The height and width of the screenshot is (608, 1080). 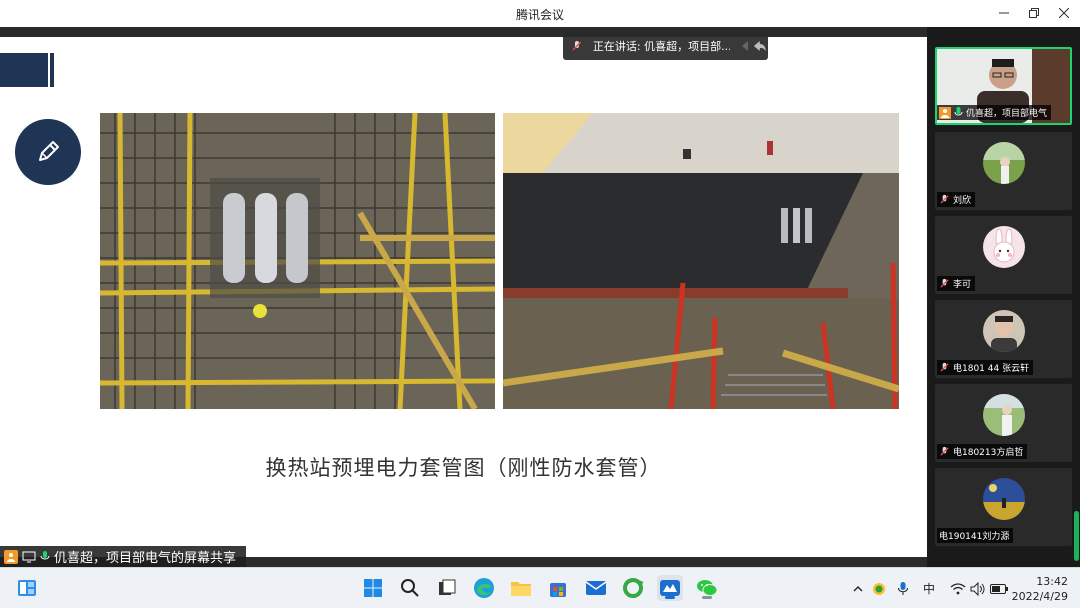 I want to click on tencent-meeting-icon, so click(x=670, y=588).